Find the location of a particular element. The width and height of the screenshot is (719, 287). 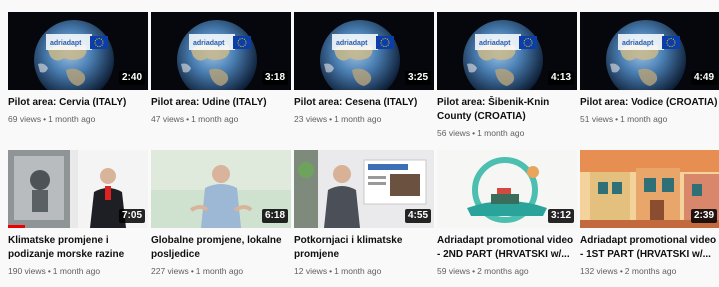

view-count: 56 views is located at coordinates (454, 133).